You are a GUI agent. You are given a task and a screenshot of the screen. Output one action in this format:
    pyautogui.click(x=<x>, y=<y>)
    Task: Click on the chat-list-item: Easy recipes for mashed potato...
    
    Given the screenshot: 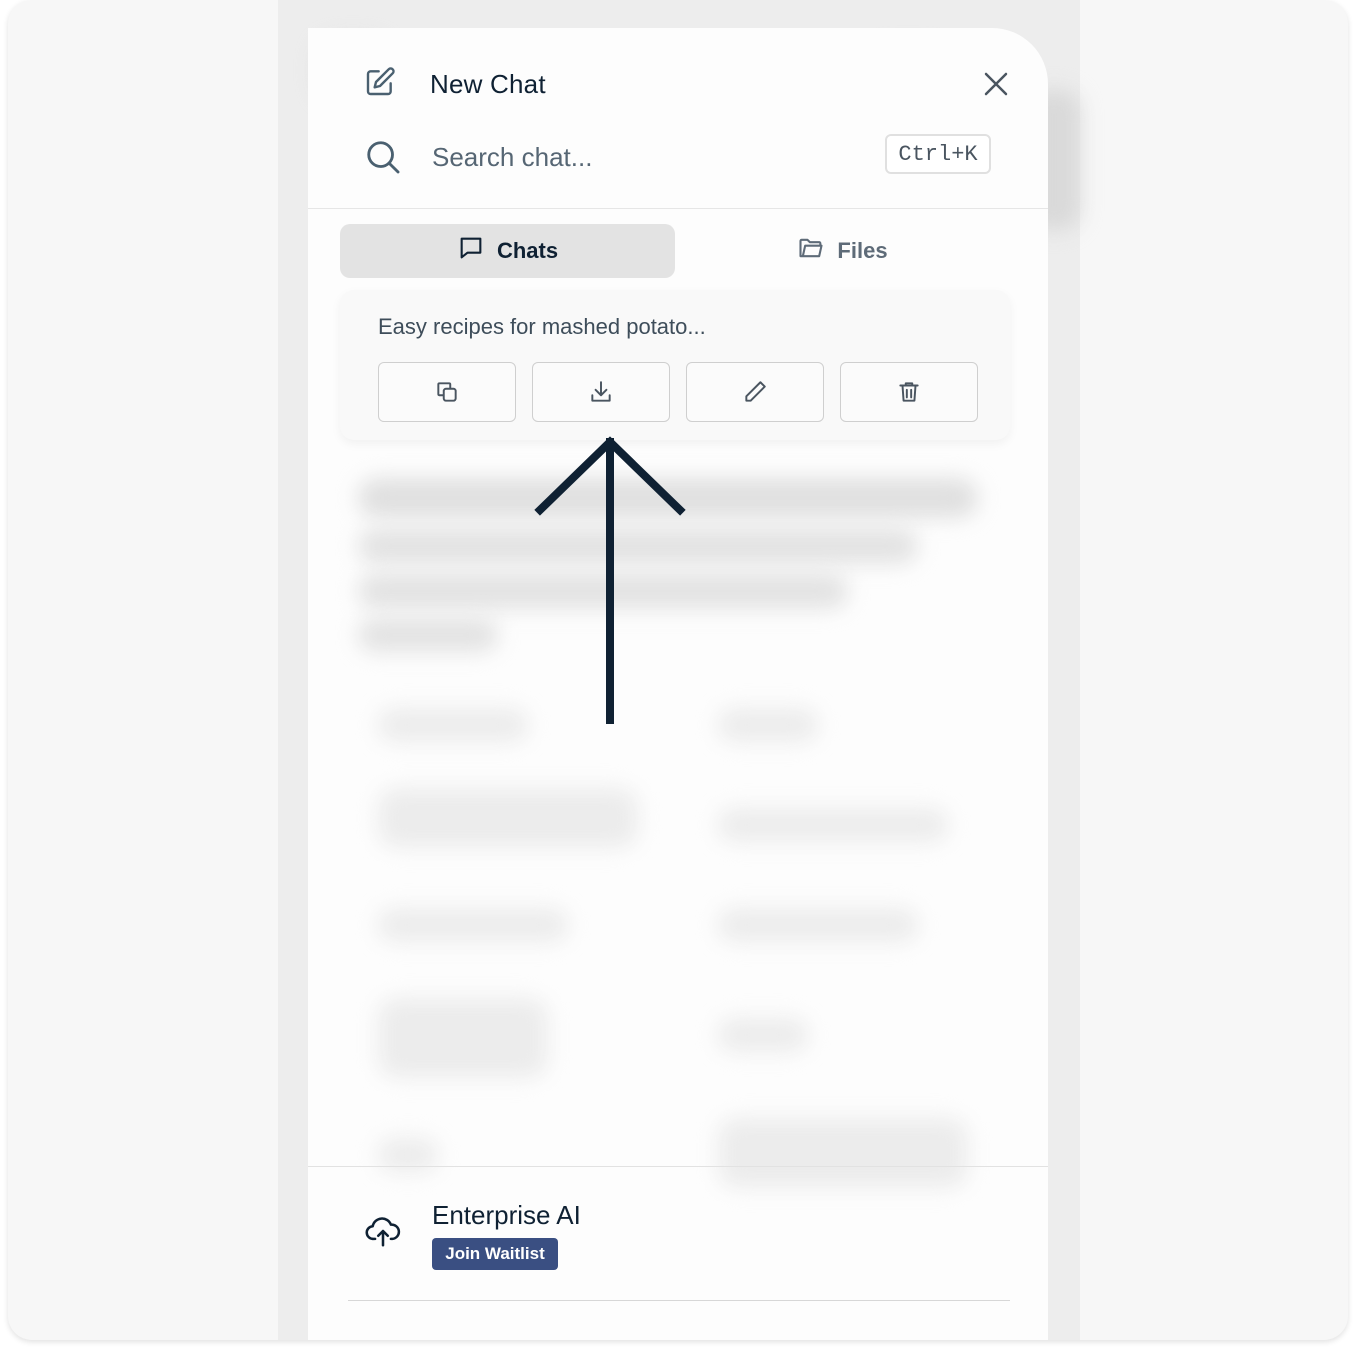 What is the action you would take?
    pyautogui.click(x=675, y=365)
    